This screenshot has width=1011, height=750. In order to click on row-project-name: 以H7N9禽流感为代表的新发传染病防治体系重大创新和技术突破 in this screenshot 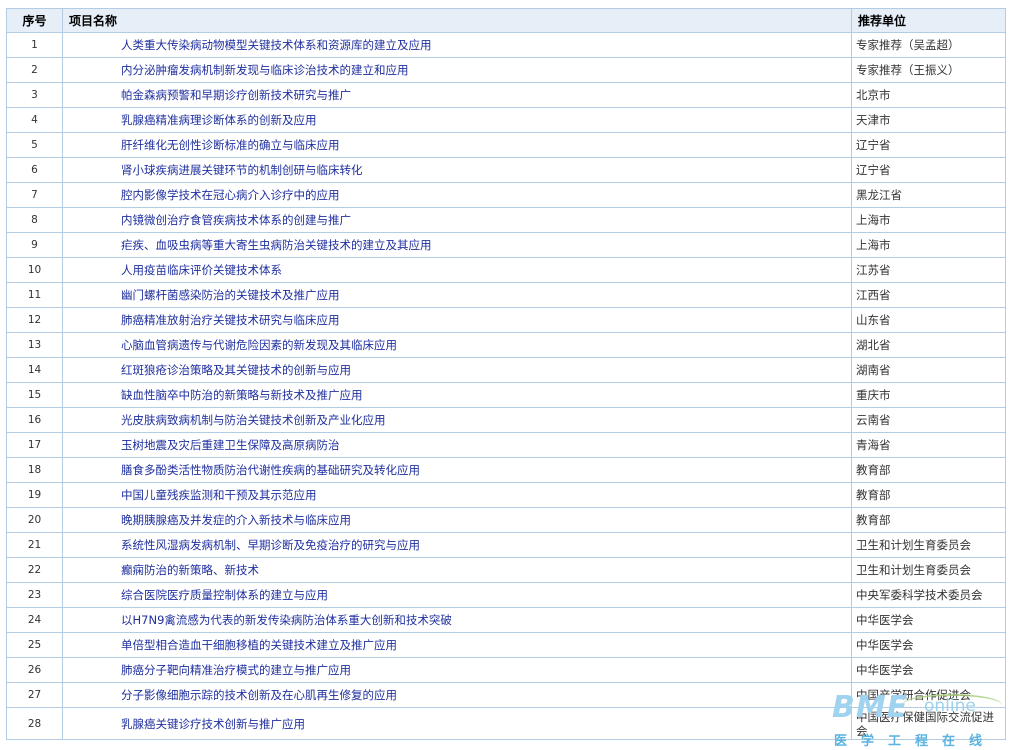, I will do `click(457, 620)`.